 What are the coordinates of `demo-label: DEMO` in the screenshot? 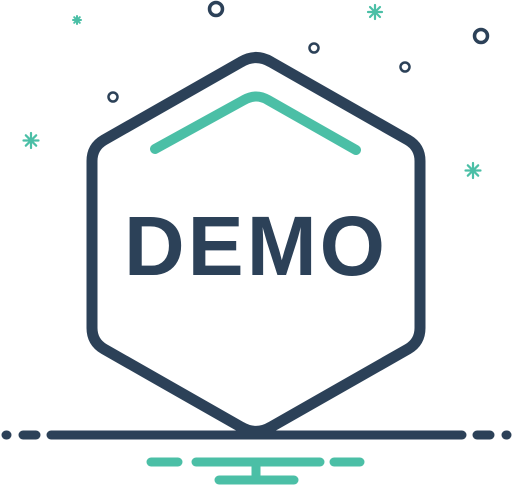 It's located at (256, 246).